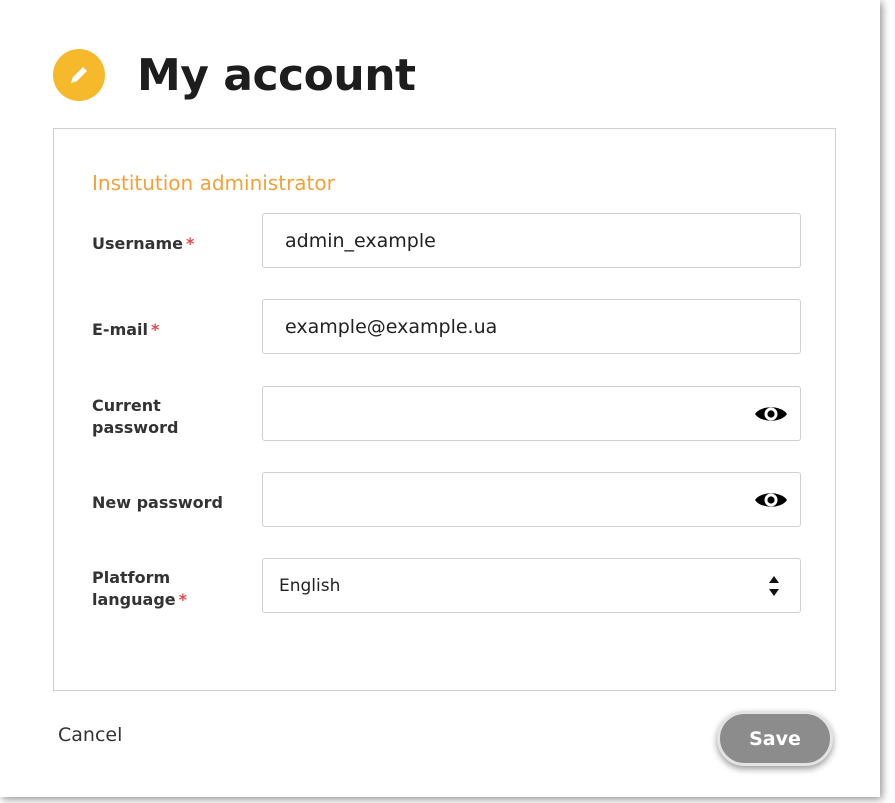 Image resolution: width=895 pixels, height=803 pixels. Describe the element at coordinates (135, 417) in the screenshot. I see `current-password-label: Current password` at that location.